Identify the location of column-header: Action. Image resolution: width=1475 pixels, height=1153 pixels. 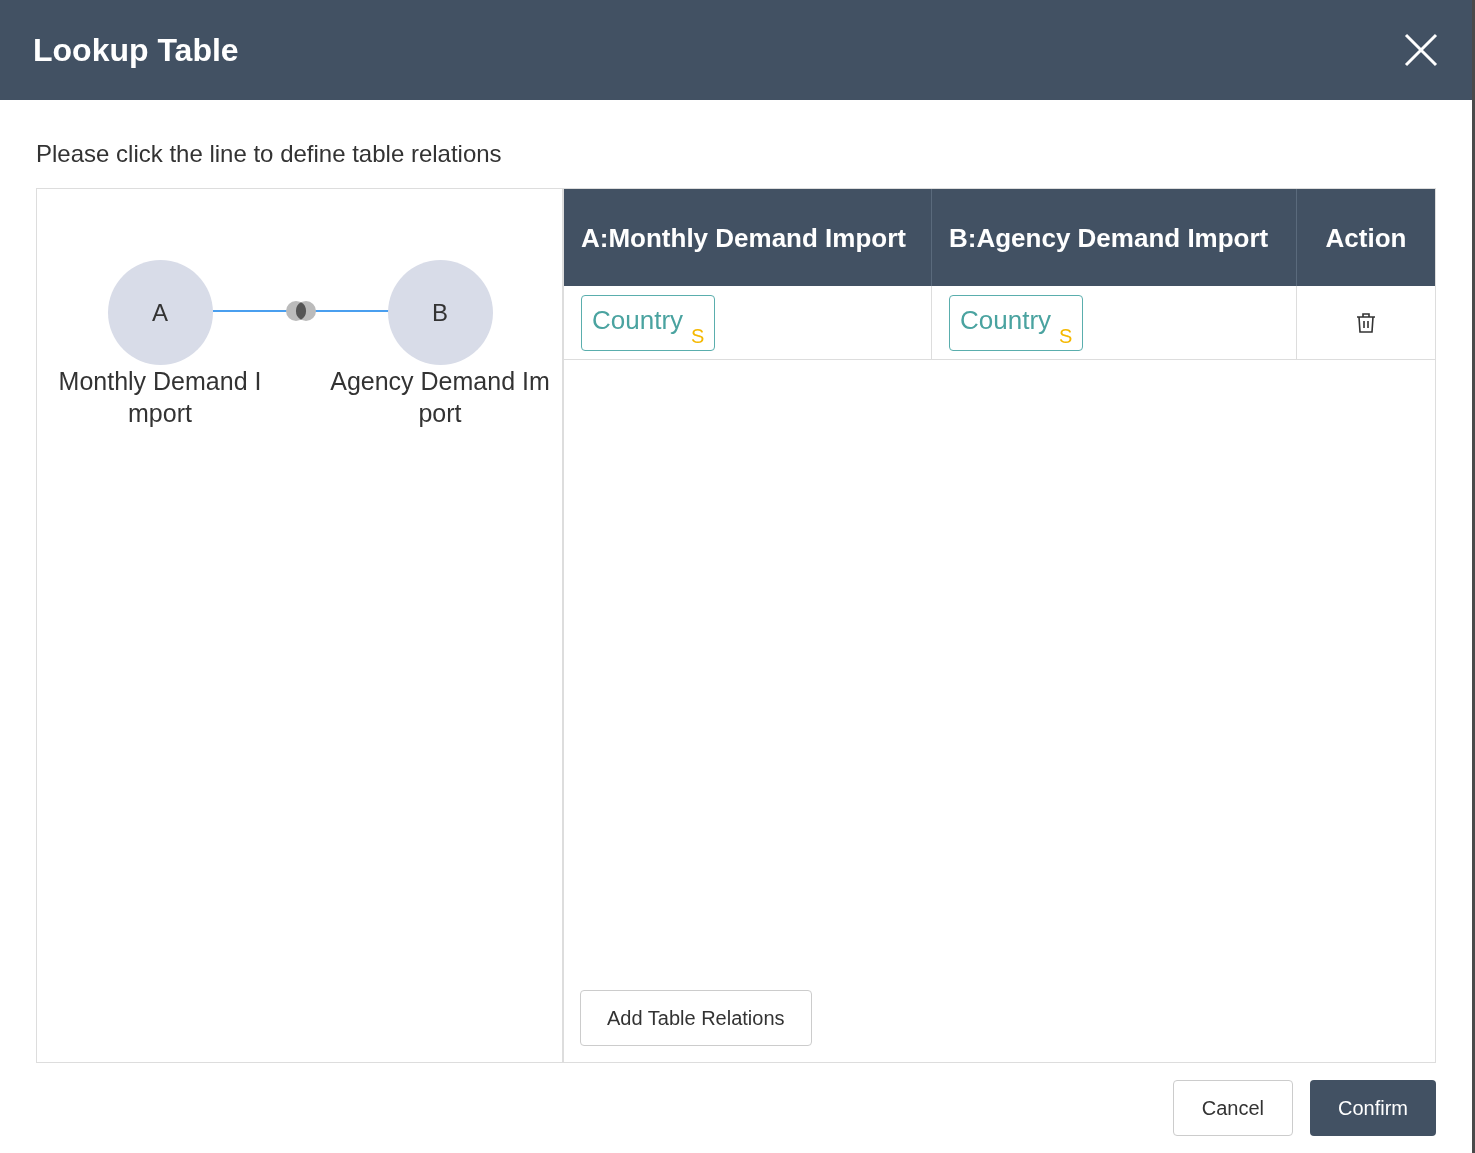
(1365, 237).